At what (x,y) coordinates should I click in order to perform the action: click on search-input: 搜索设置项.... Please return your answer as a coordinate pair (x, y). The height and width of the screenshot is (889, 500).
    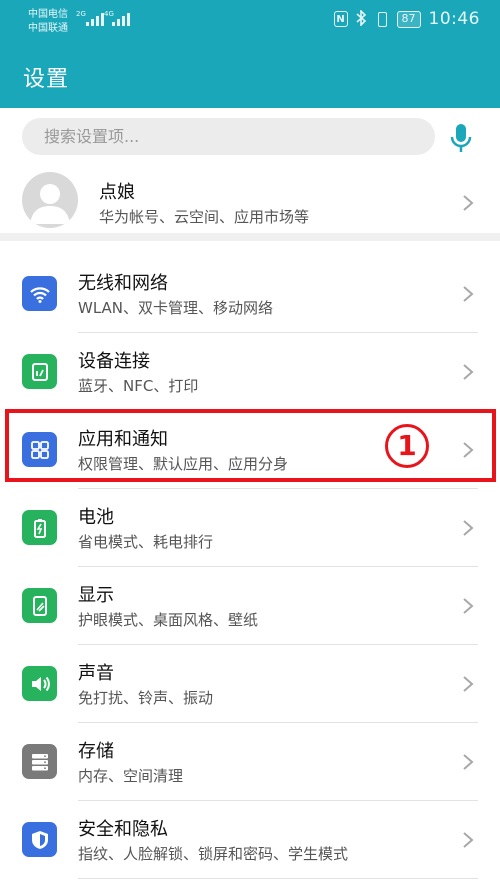
    Looking at the image, I should click on (228, 136).